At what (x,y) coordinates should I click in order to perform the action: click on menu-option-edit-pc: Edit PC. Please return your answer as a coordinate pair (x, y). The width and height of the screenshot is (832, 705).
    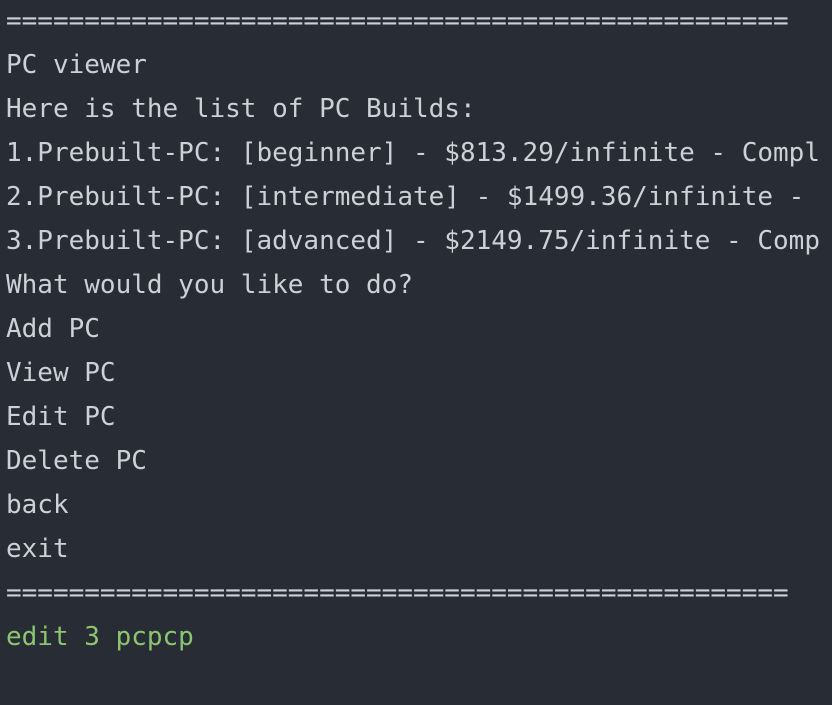
    Looking at the image, I should click on (61, 417).